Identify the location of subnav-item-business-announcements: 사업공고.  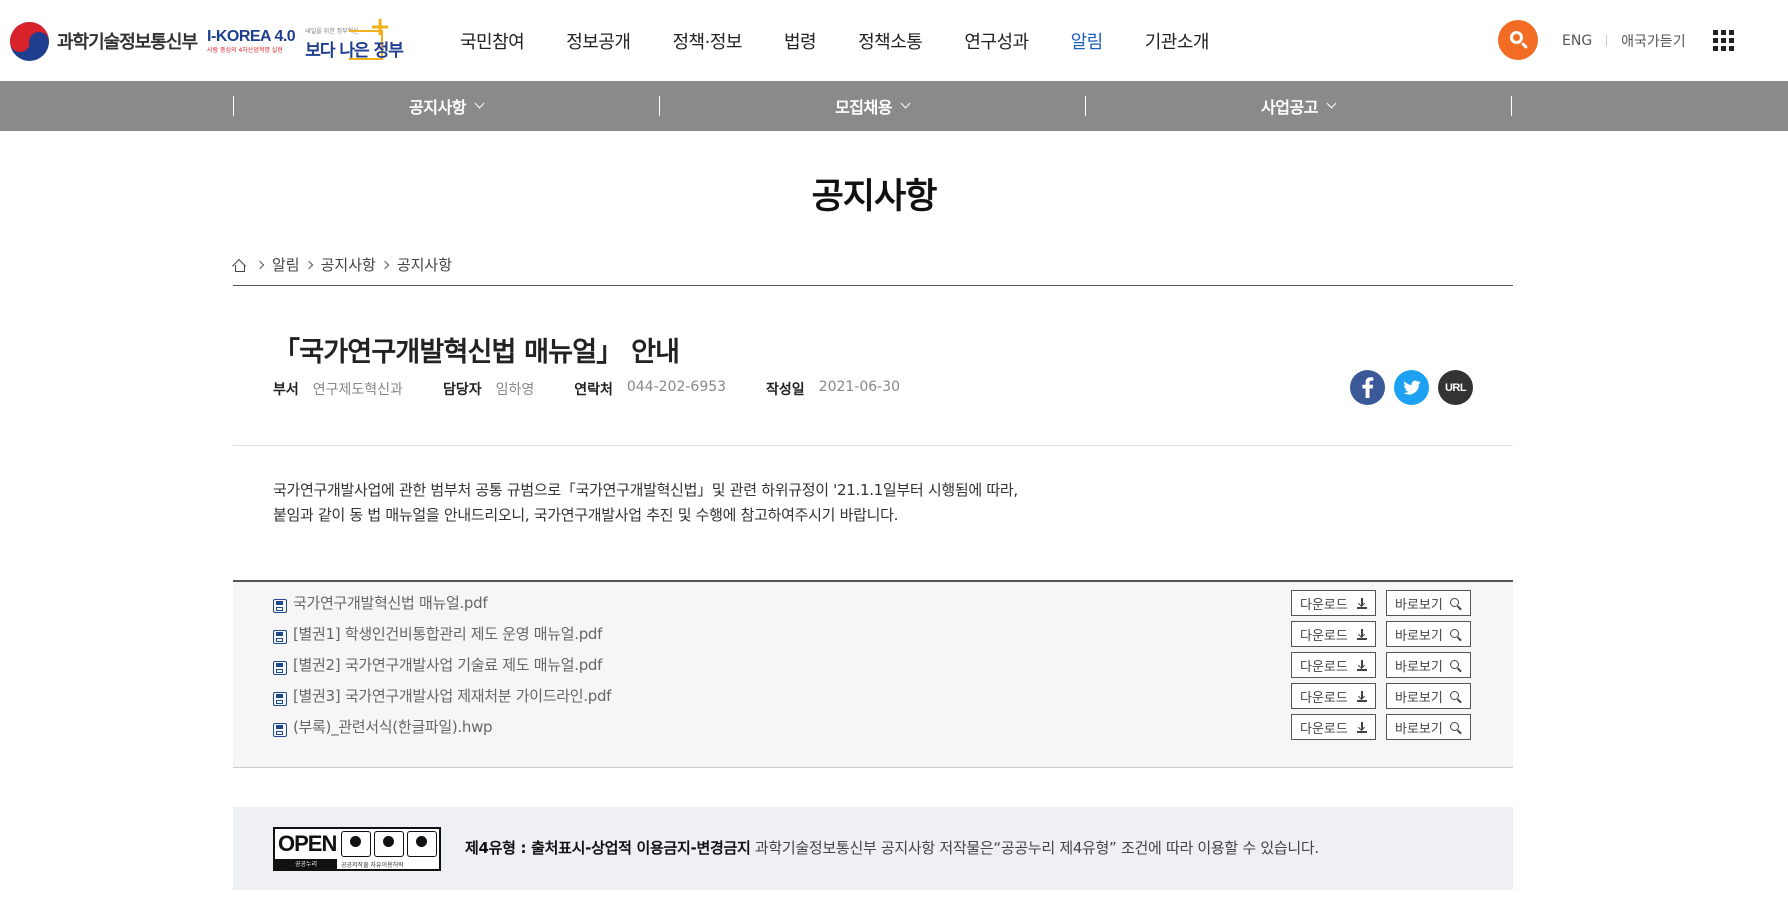
(1298, 106).